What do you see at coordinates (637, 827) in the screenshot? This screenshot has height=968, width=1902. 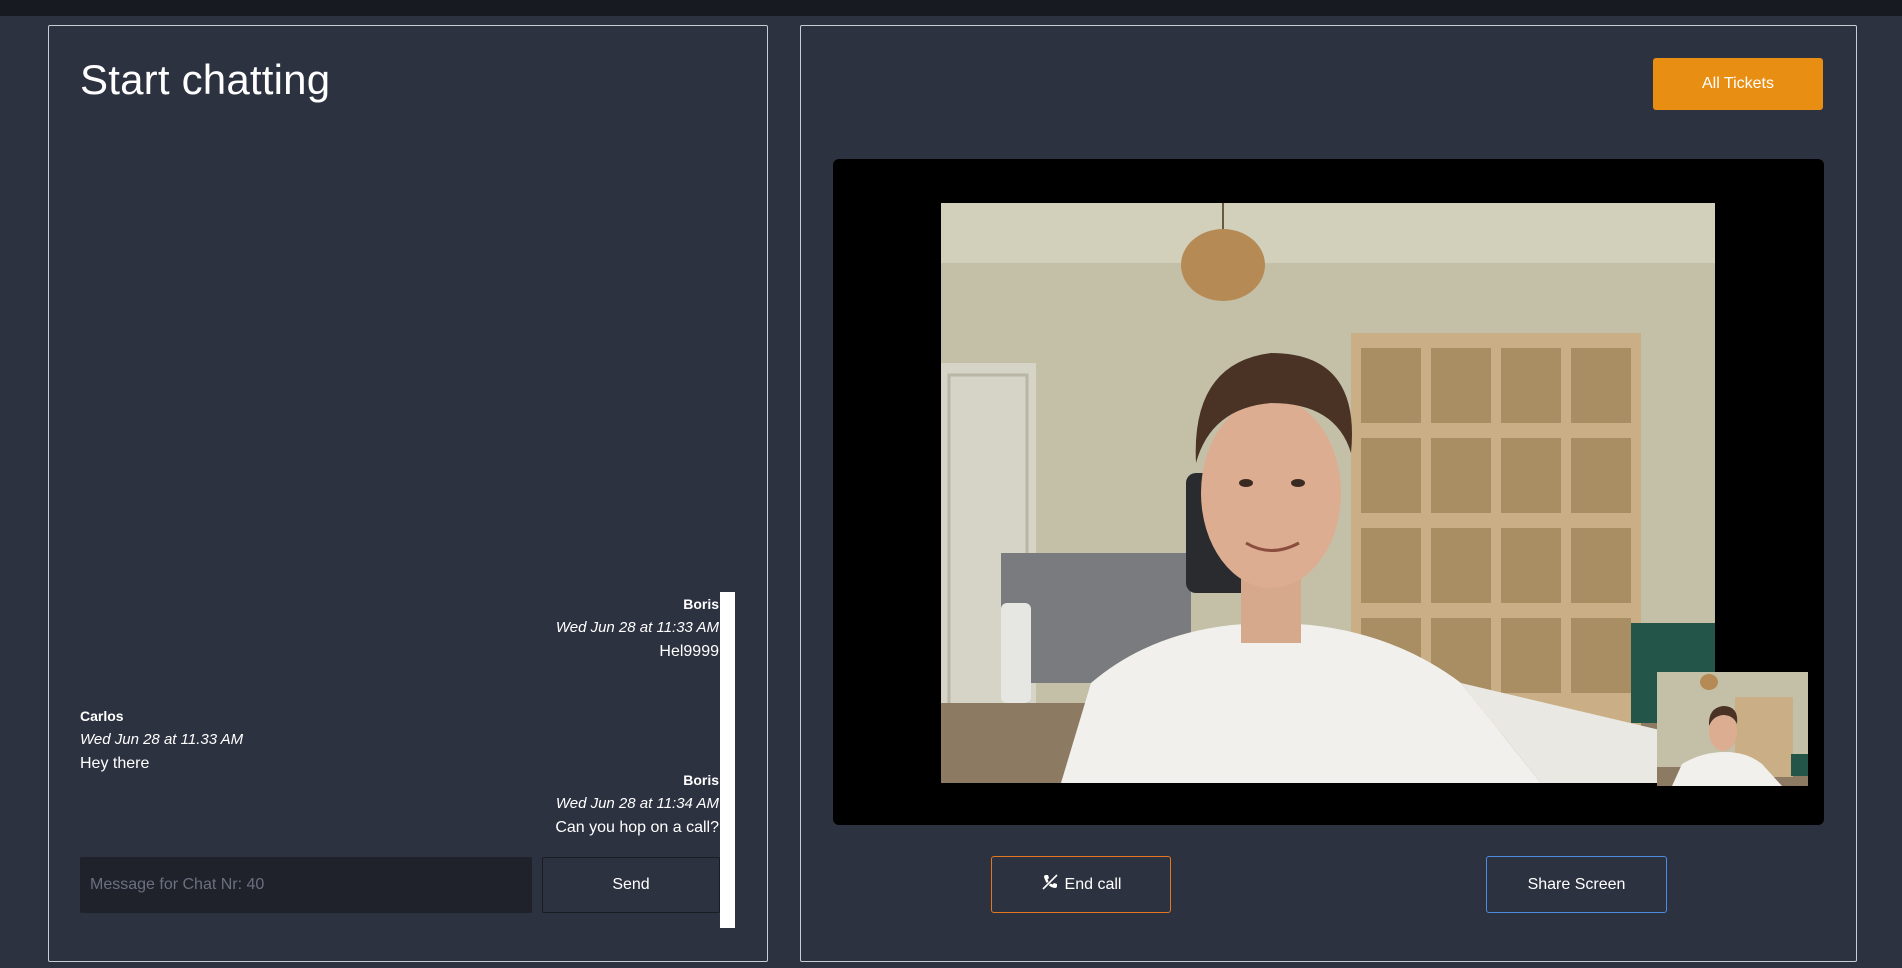 I see `message-text: Can you hop on a call?` at bounding box center [637, 827].